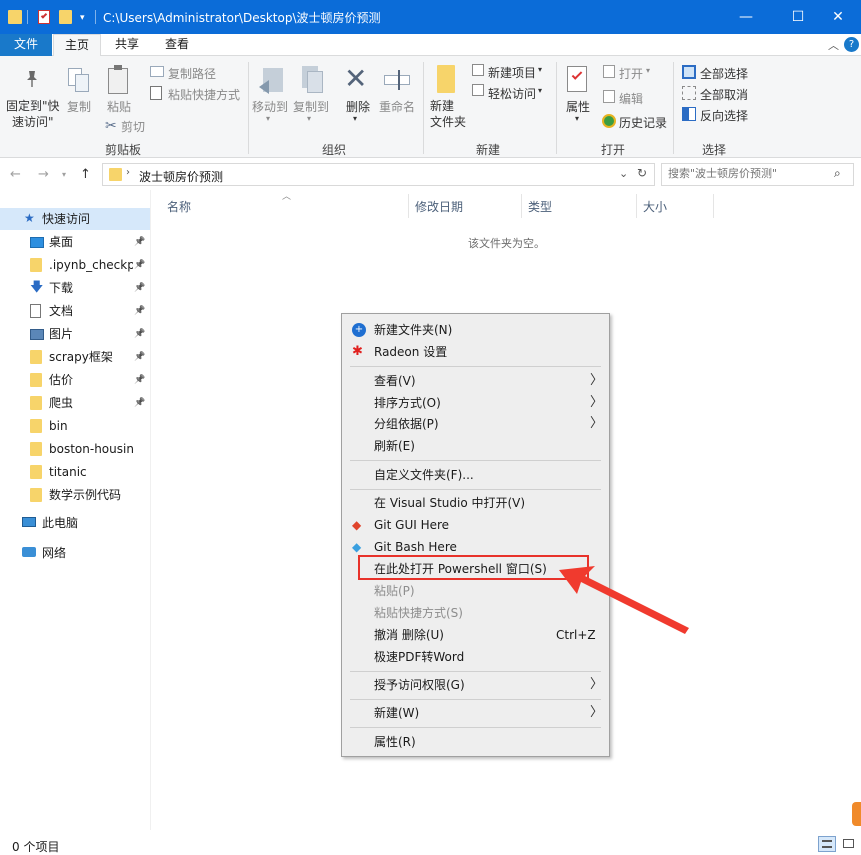 This screenshot has height=855, width=861. What do you see at coordinates (475, 685) in the screenshot?
I see `menu-item-grant-access: 授予访问权限(G) 〉` at bounding box center [475, 685].